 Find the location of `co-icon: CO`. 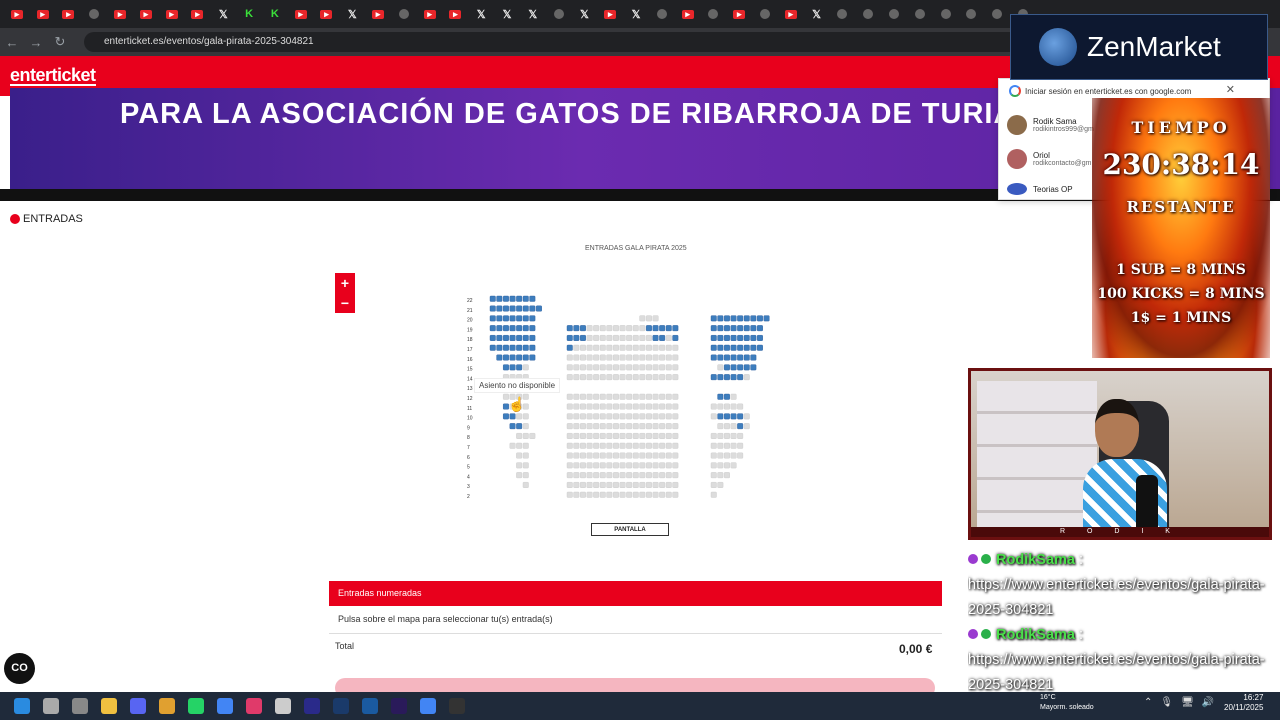

co-icon: CO is located at coordinates (19, 668).